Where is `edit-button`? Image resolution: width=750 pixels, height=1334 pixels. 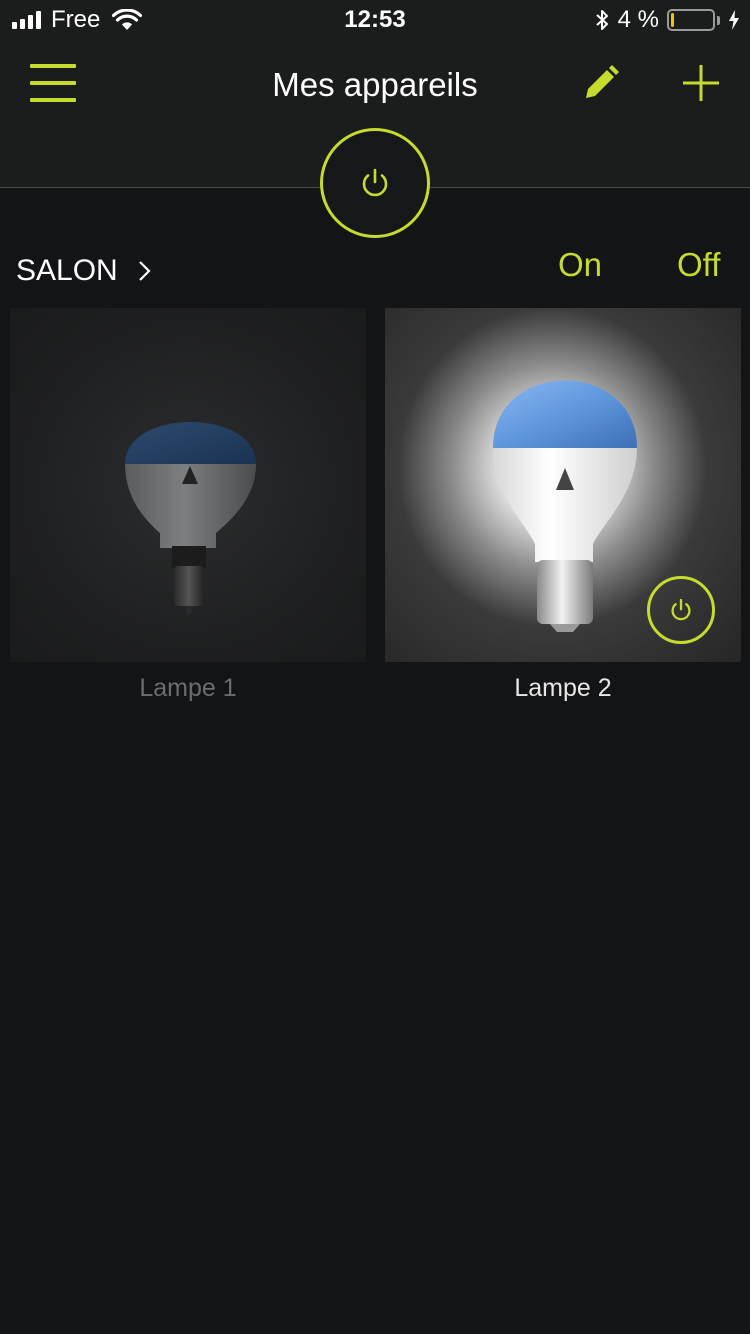
edit-button is located at coordinates (600, 84).